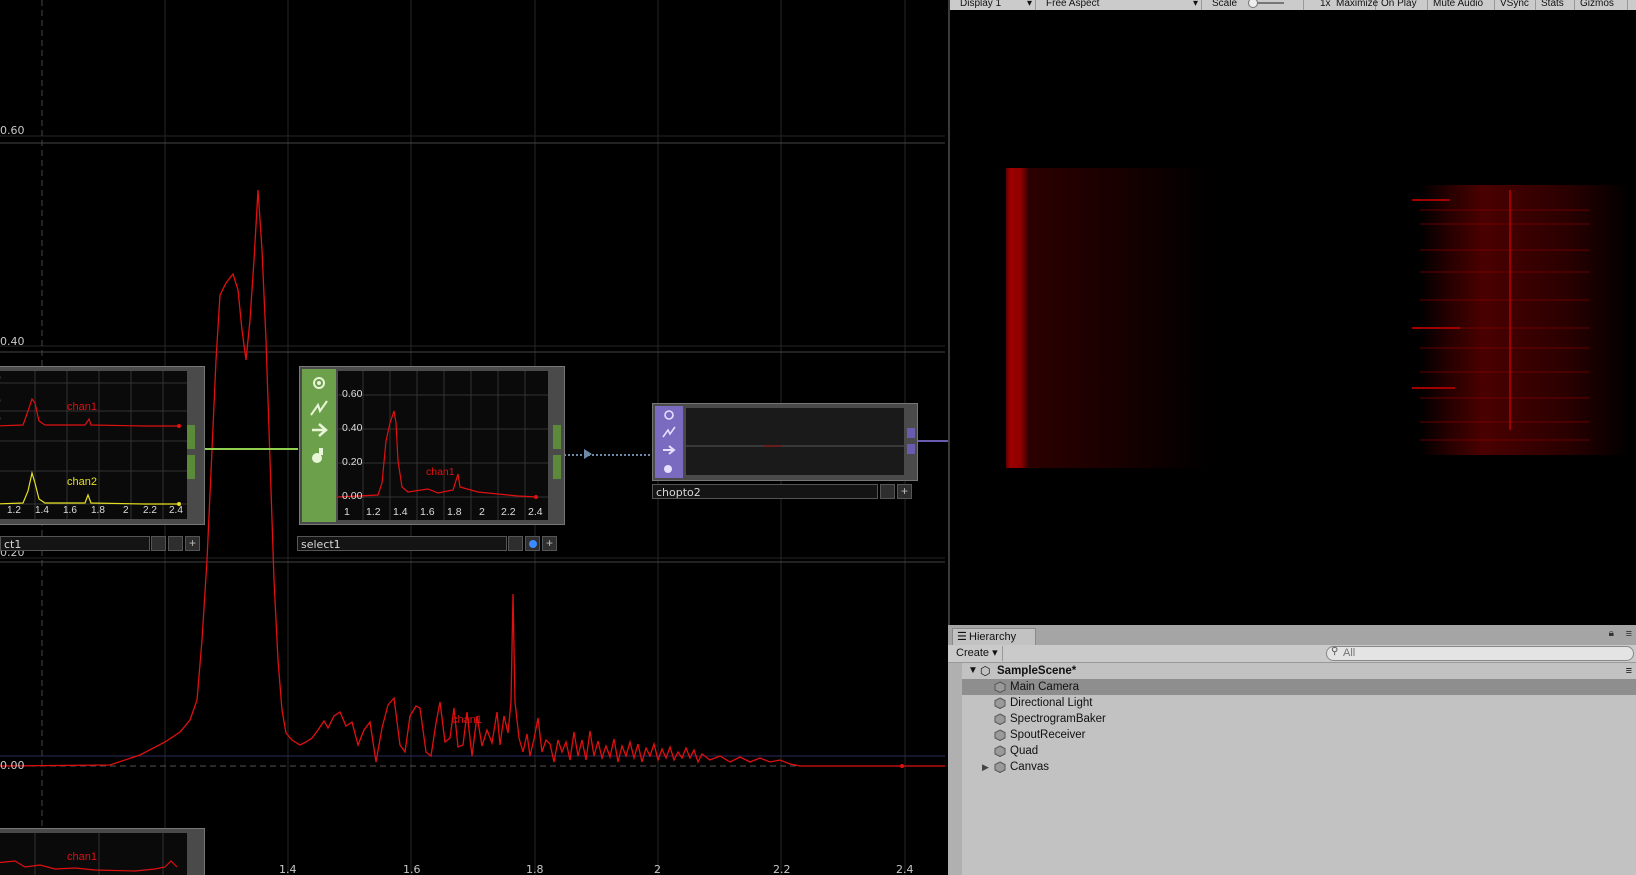 The width and height of the screenshot is (1636, 875). I want to click on display-dropdown: Display 1 ▾, so click(996, 5).